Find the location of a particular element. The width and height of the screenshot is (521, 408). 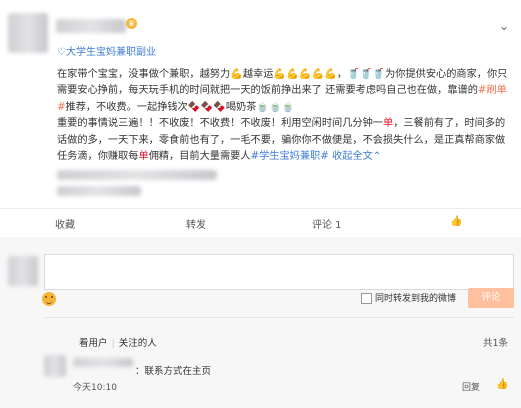

reply-button: 回复 is located at coordinates (471, 386).